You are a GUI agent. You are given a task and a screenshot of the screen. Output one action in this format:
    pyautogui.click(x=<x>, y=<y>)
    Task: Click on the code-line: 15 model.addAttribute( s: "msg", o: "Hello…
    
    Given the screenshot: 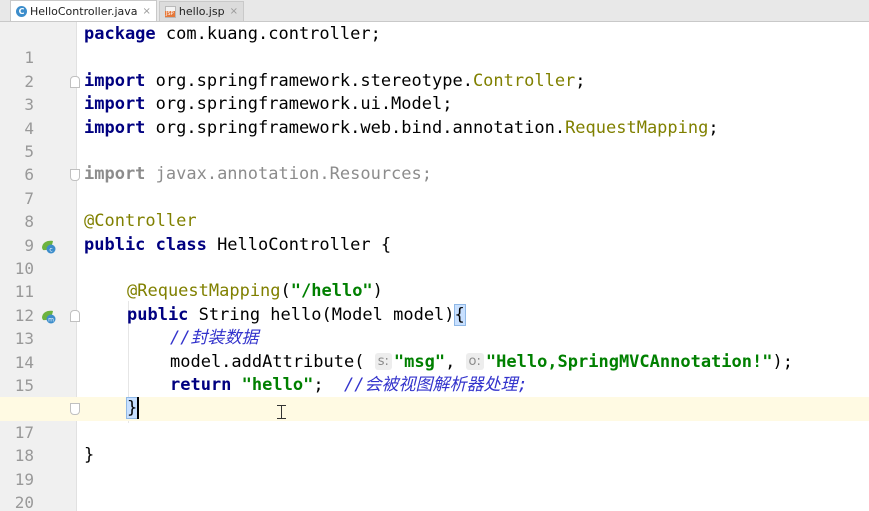 What is the action you would take?
    pyautogui.click(x=434, y=373)
    